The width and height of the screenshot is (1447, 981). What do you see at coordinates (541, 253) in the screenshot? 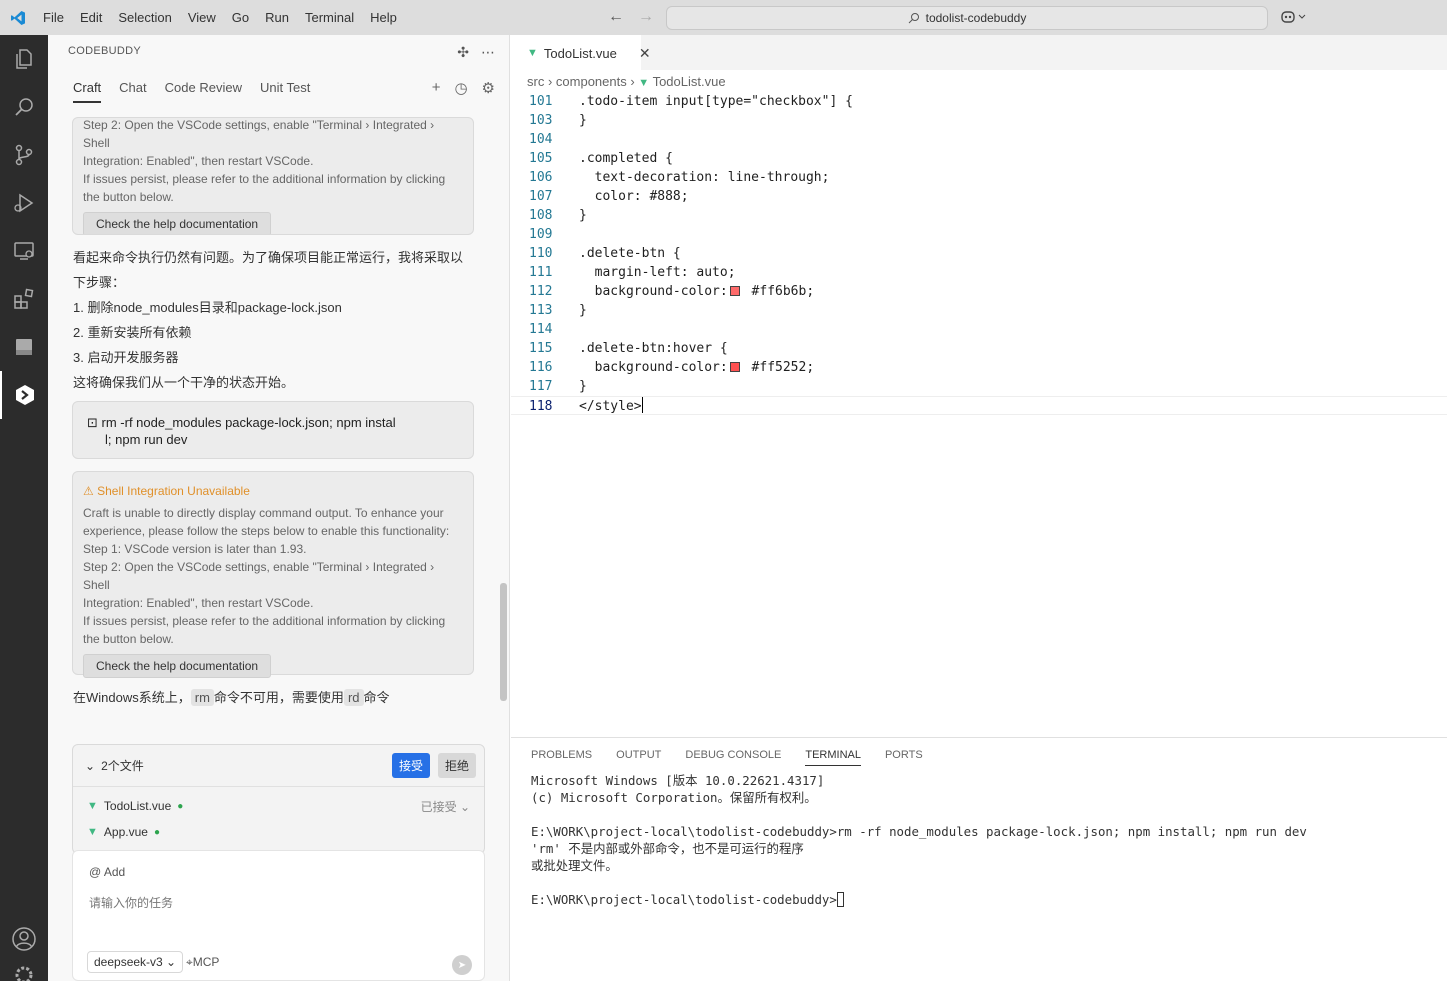
I see `line-number: 110` at bounding box center [541, 253].